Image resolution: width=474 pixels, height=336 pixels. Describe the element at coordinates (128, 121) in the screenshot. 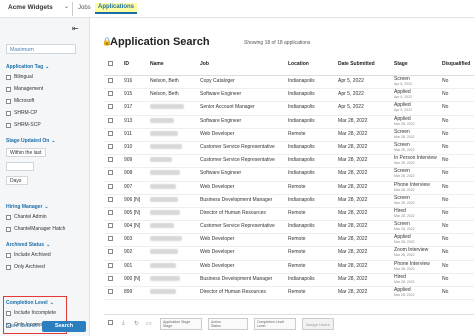

I see `cell-id: 913` at that location.